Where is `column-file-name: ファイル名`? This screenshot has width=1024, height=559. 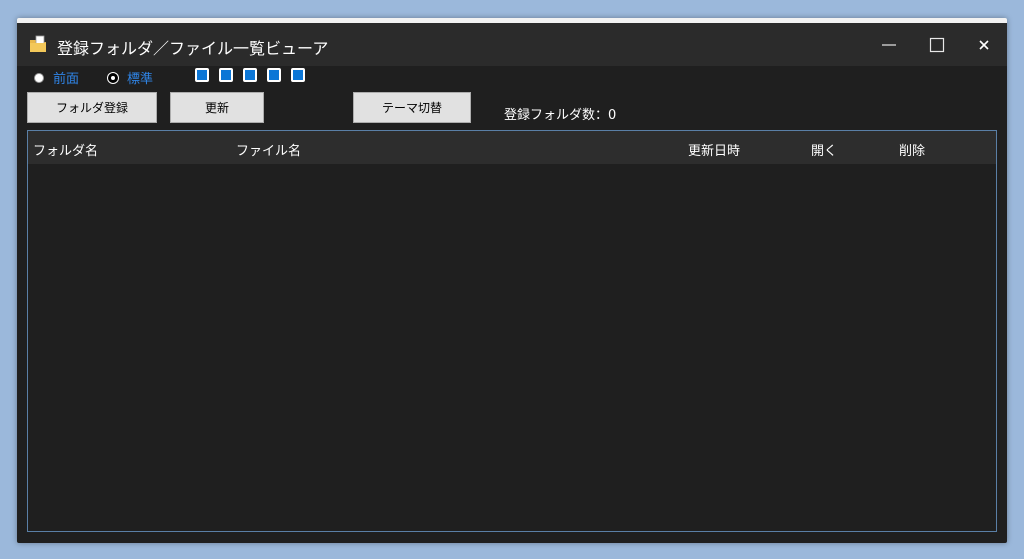 column-file-name: ファイル名 is located at coordinates (268, 149).